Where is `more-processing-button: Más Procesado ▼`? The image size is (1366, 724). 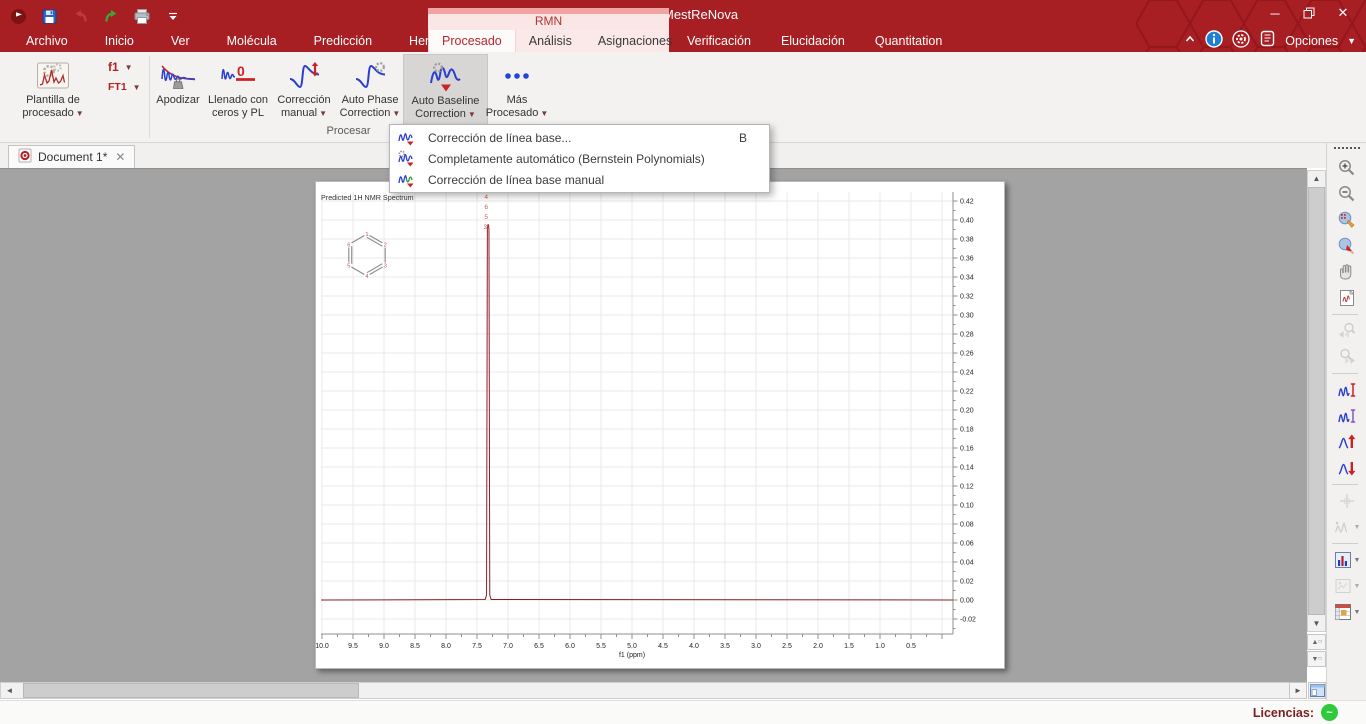
more-processing-button: Más Procesado ▼ is located at coordinates (517, 89).